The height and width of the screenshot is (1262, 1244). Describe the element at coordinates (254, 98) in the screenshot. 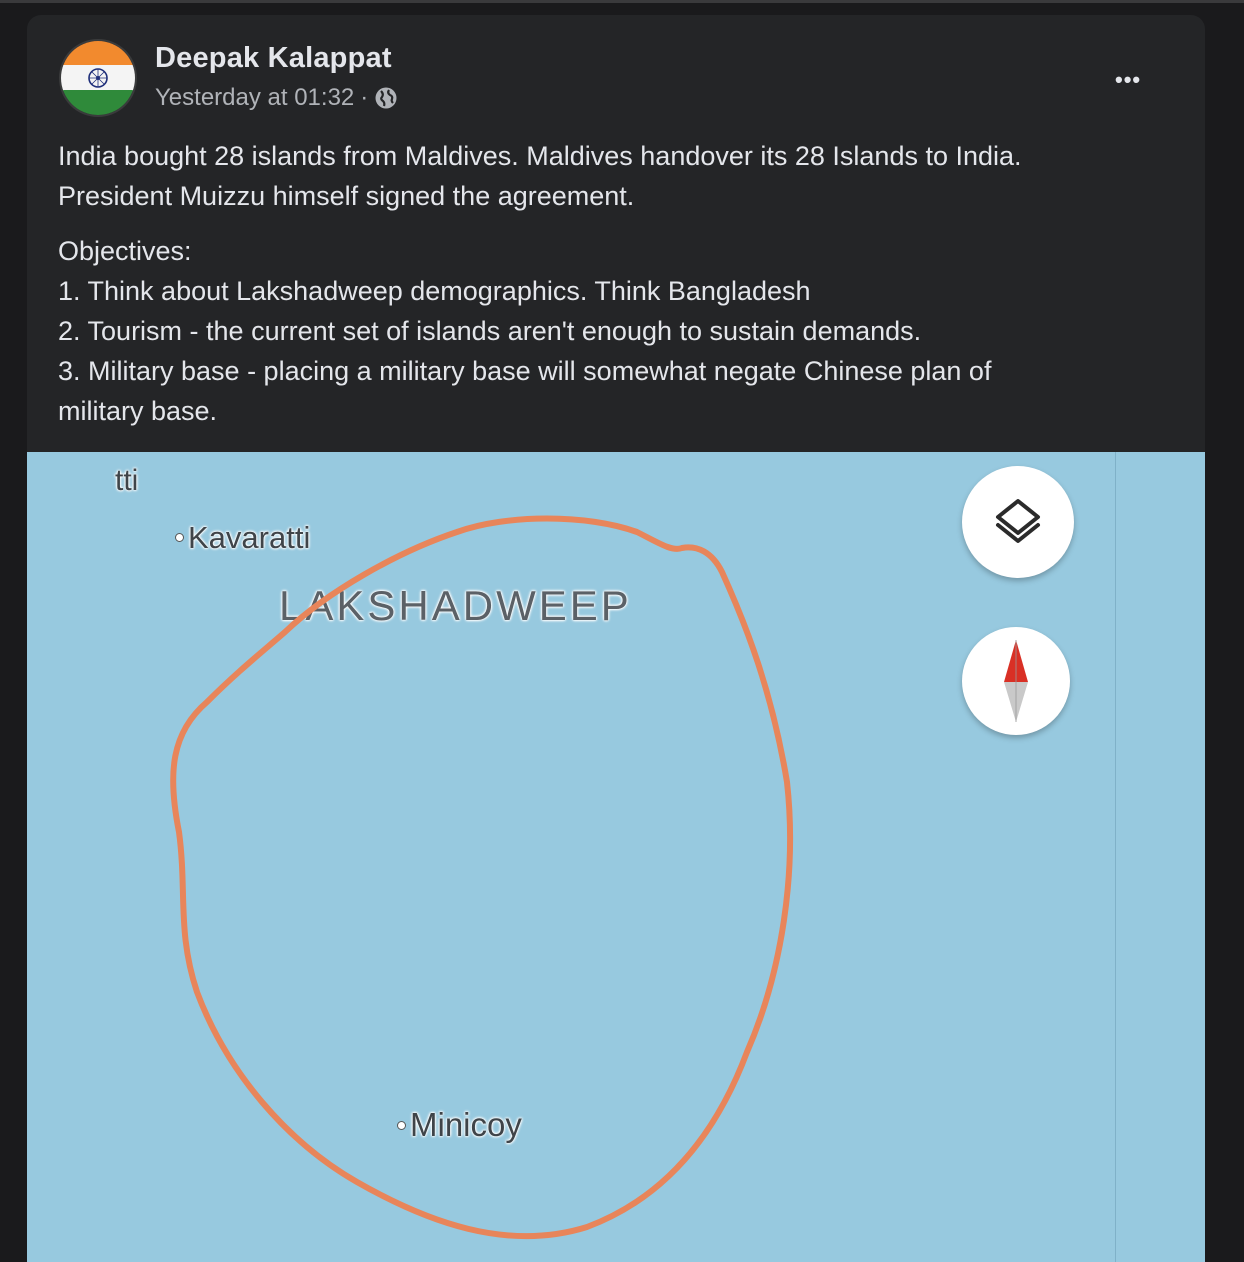

I see `post-timestamp: Yesterday at 01:32` at that location.